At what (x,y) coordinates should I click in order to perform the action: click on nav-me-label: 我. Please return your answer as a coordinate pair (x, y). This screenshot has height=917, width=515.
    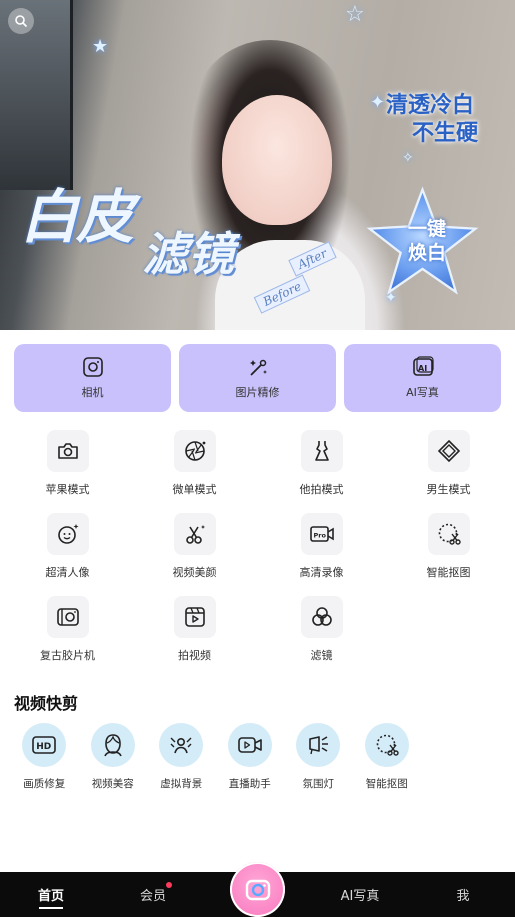
    Looking at the image, I should click on (463, 896).